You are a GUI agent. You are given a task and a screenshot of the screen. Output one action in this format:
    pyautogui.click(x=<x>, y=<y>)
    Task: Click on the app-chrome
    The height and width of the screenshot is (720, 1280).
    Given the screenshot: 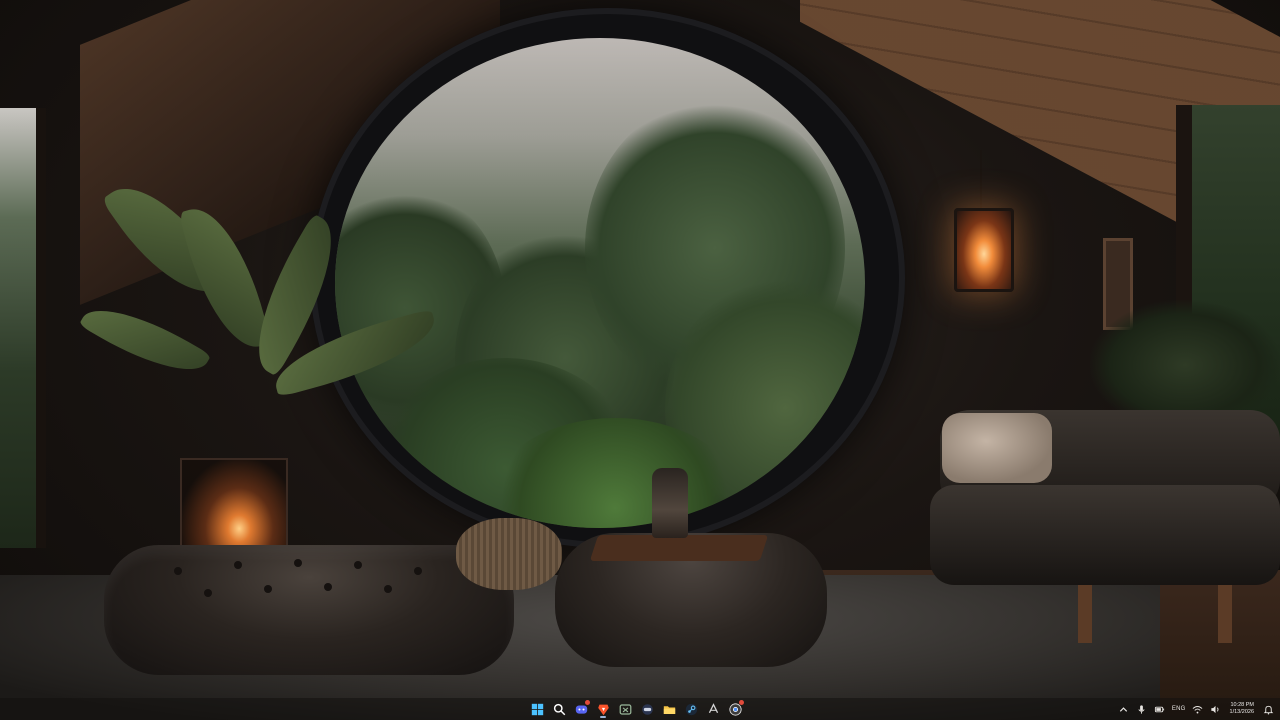 What is the action you would take?
    pyautogui.click(x=735, y=709)
    